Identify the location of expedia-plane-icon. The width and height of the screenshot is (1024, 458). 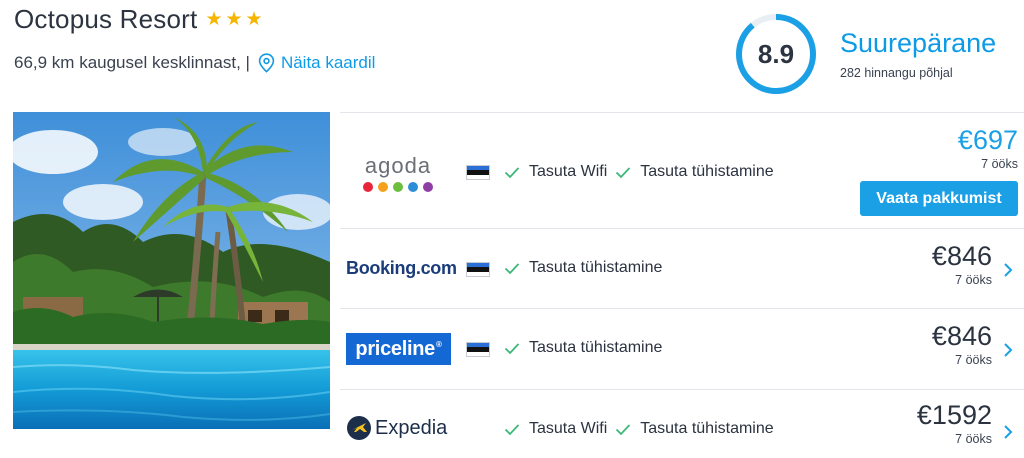
(359, 428).